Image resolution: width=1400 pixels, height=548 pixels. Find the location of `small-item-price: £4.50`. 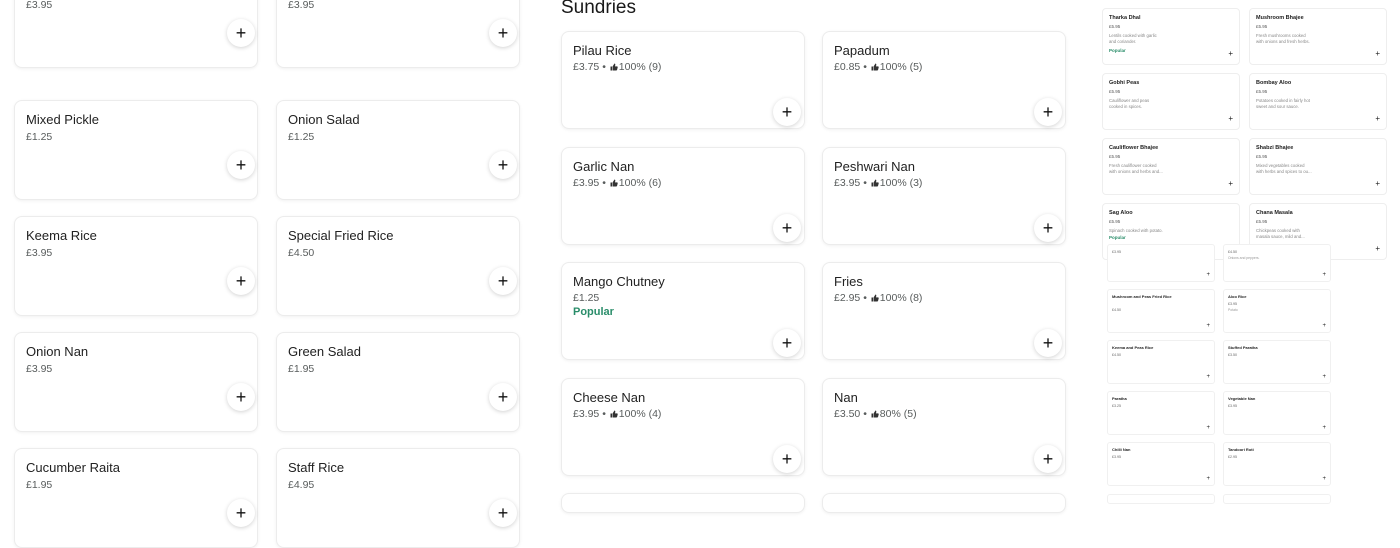

small-item-price: £4.50 is located at coordinates (1232, 252).